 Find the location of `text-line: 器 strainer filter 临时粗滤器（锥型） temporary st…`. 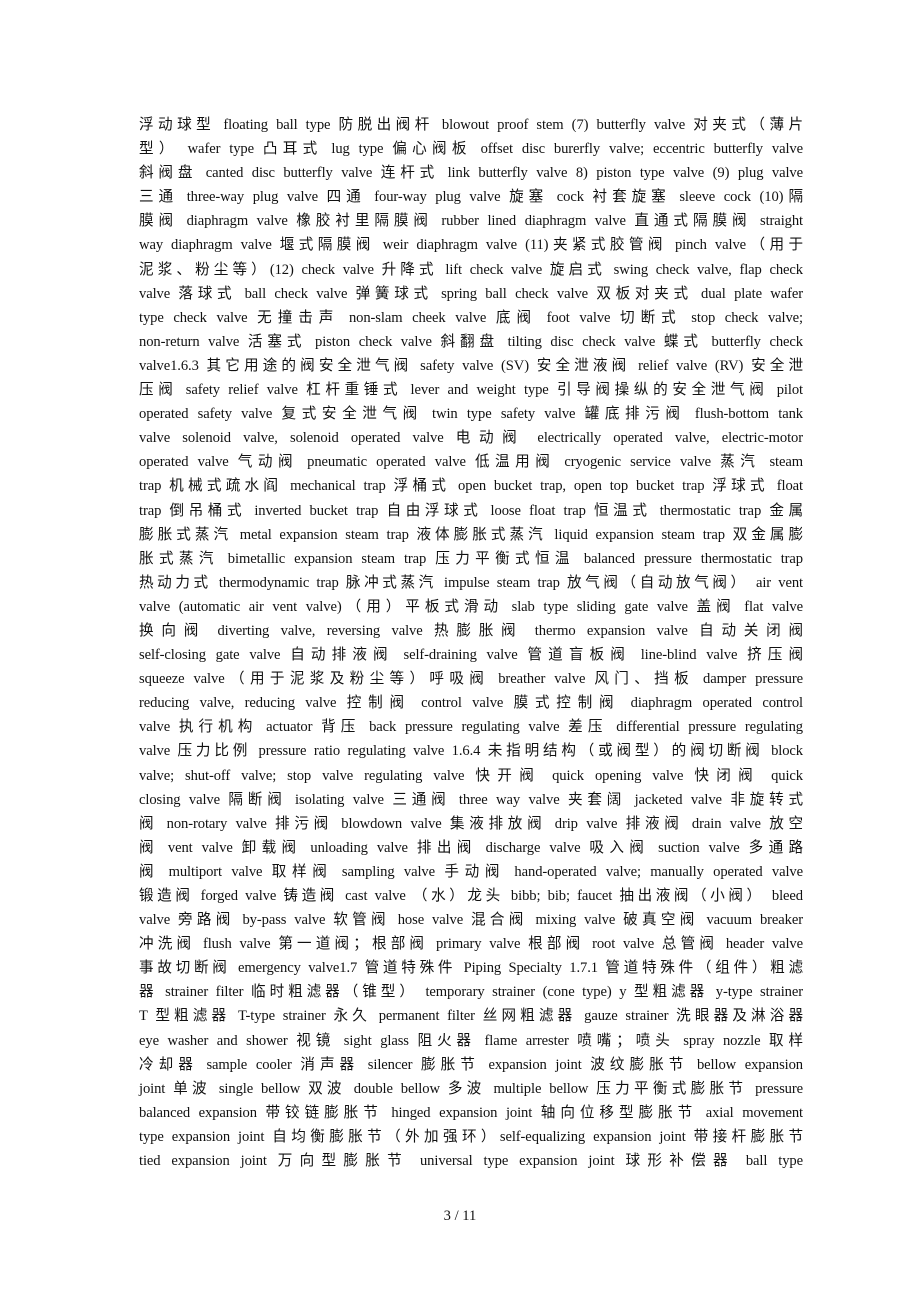

text-line: 器 strainer filter 临时粗滤器（锥型） temporary st… is located at coordinates (471, 992).